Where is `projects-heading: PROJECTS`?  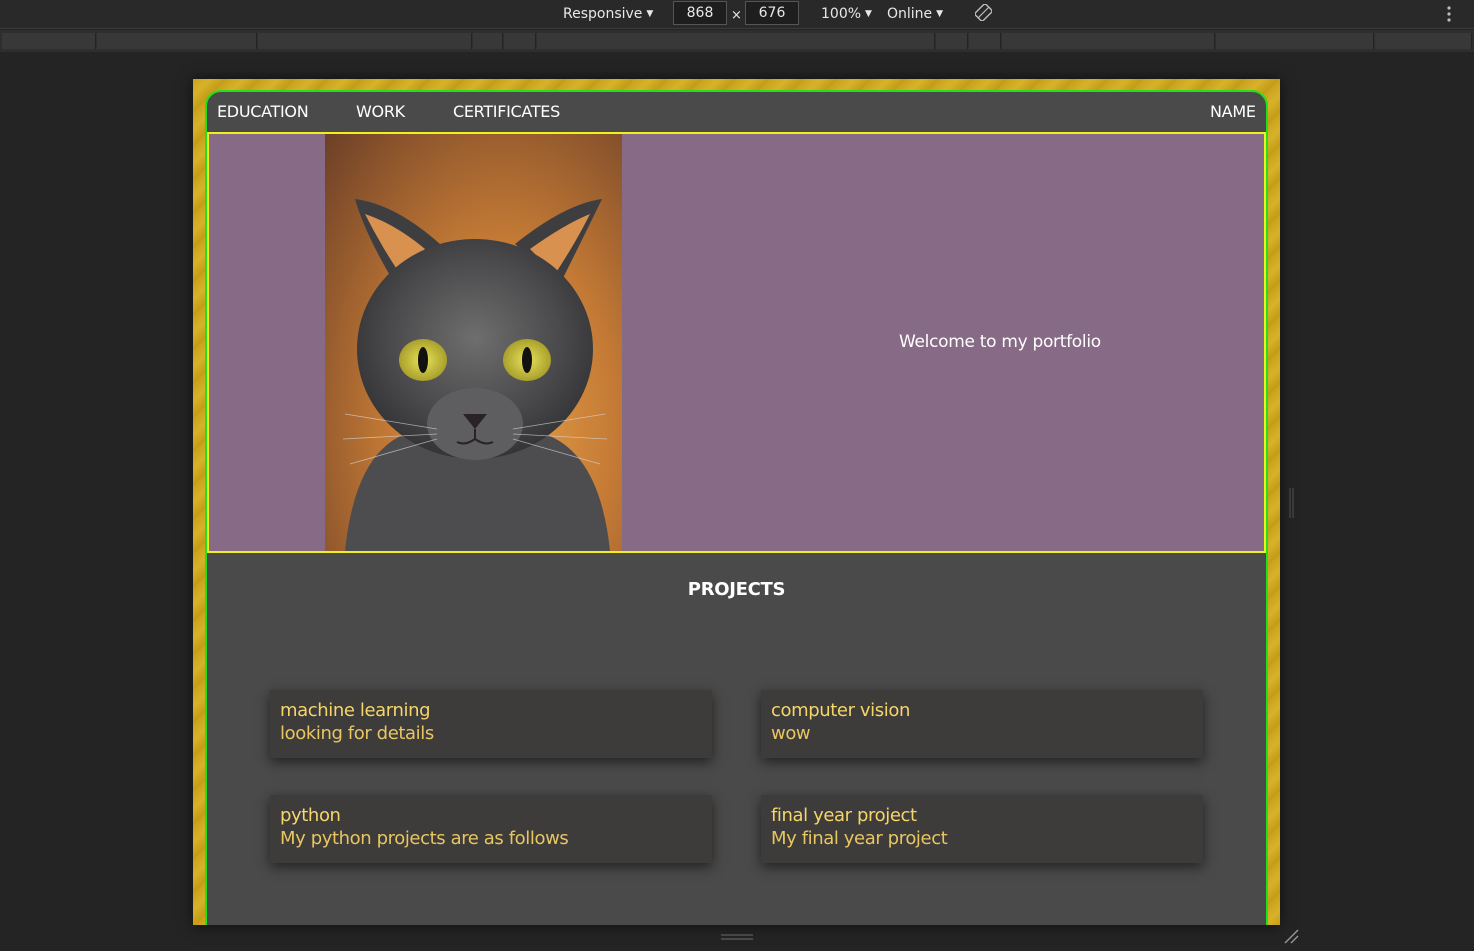 projects-heading: PROJECTS is located at coordinates (736, 589).